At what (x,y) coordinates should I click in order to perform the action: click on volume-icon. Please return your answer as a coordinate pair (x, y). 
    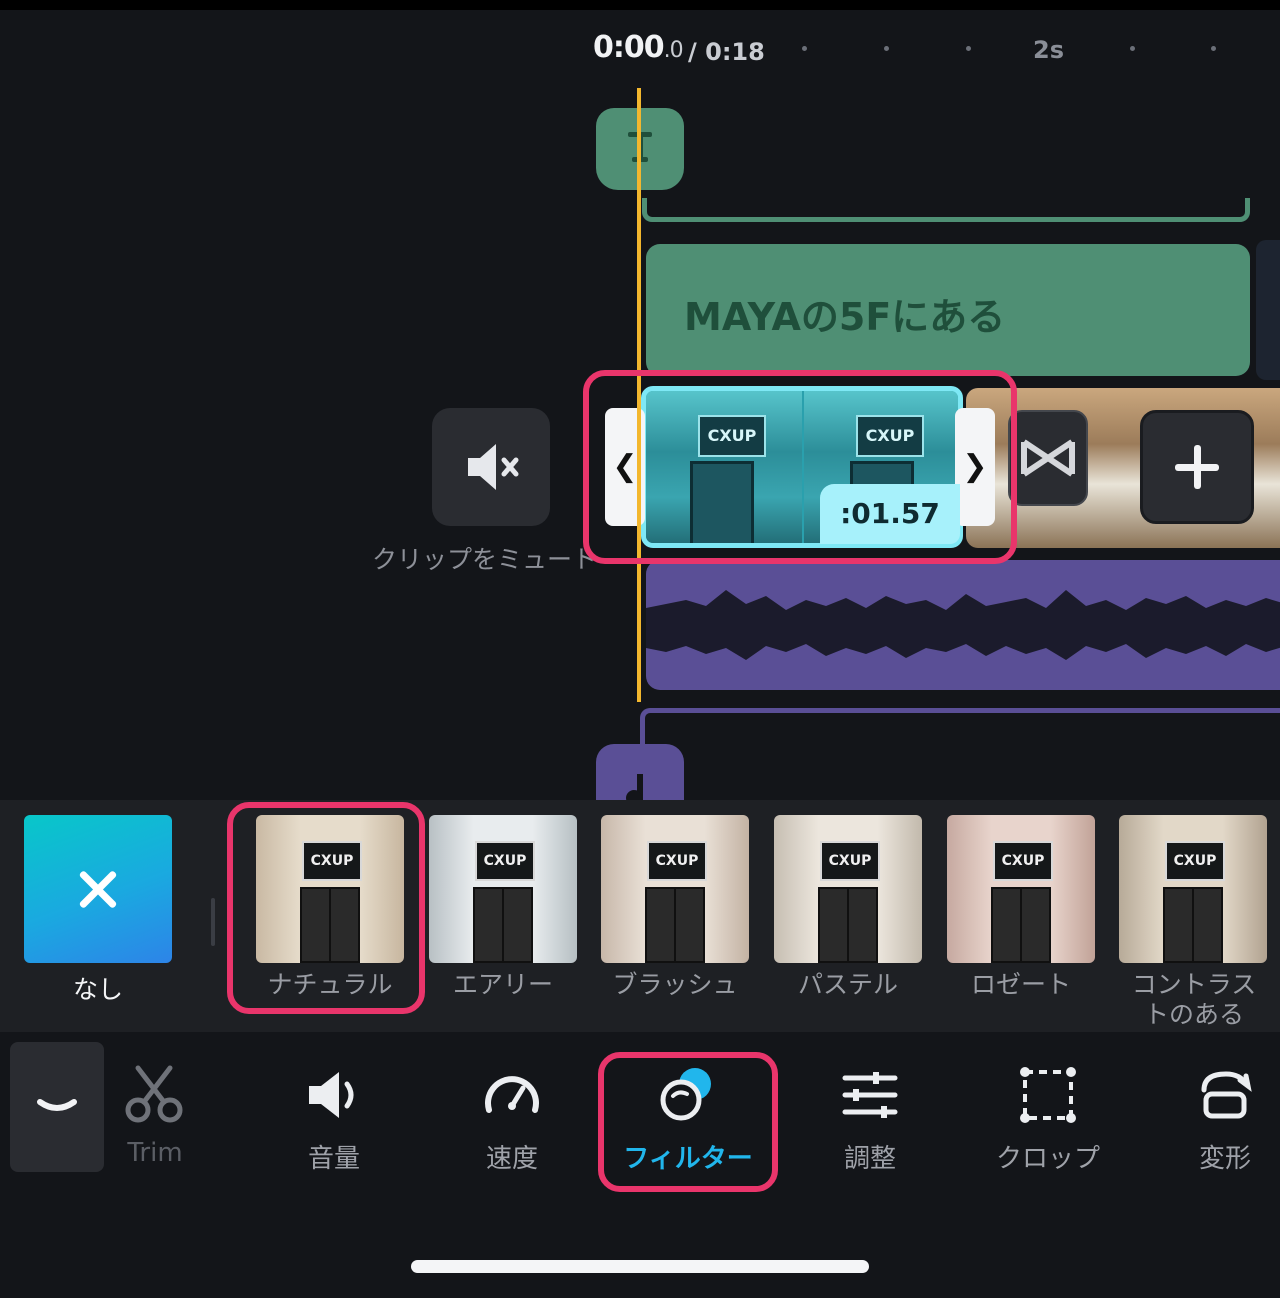
    Looking at the image, I should click on (331, 1095).